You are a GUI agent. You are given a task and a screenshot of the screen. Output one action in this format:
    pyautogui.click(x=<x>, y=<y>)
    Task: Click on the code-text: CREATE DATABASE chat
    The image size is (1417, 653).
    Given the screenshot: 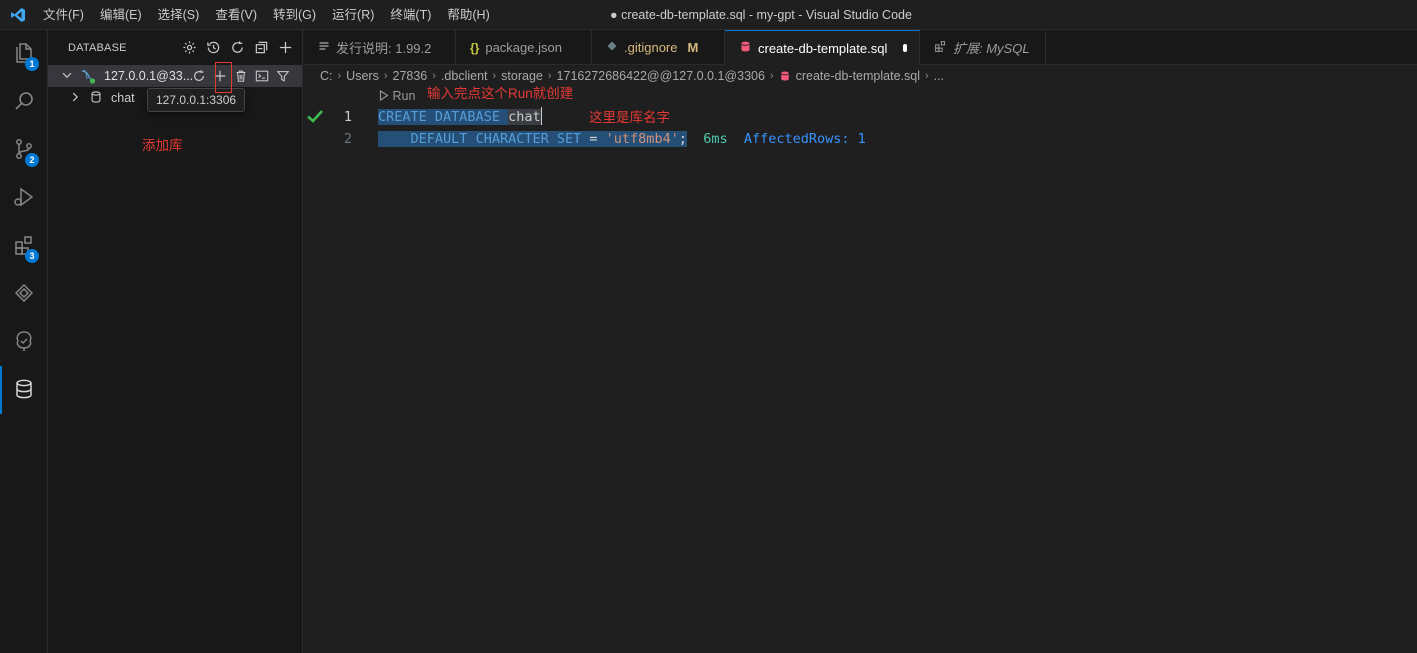 What is the action you would take?
    pyautogui.click(x=460, y=117)
    